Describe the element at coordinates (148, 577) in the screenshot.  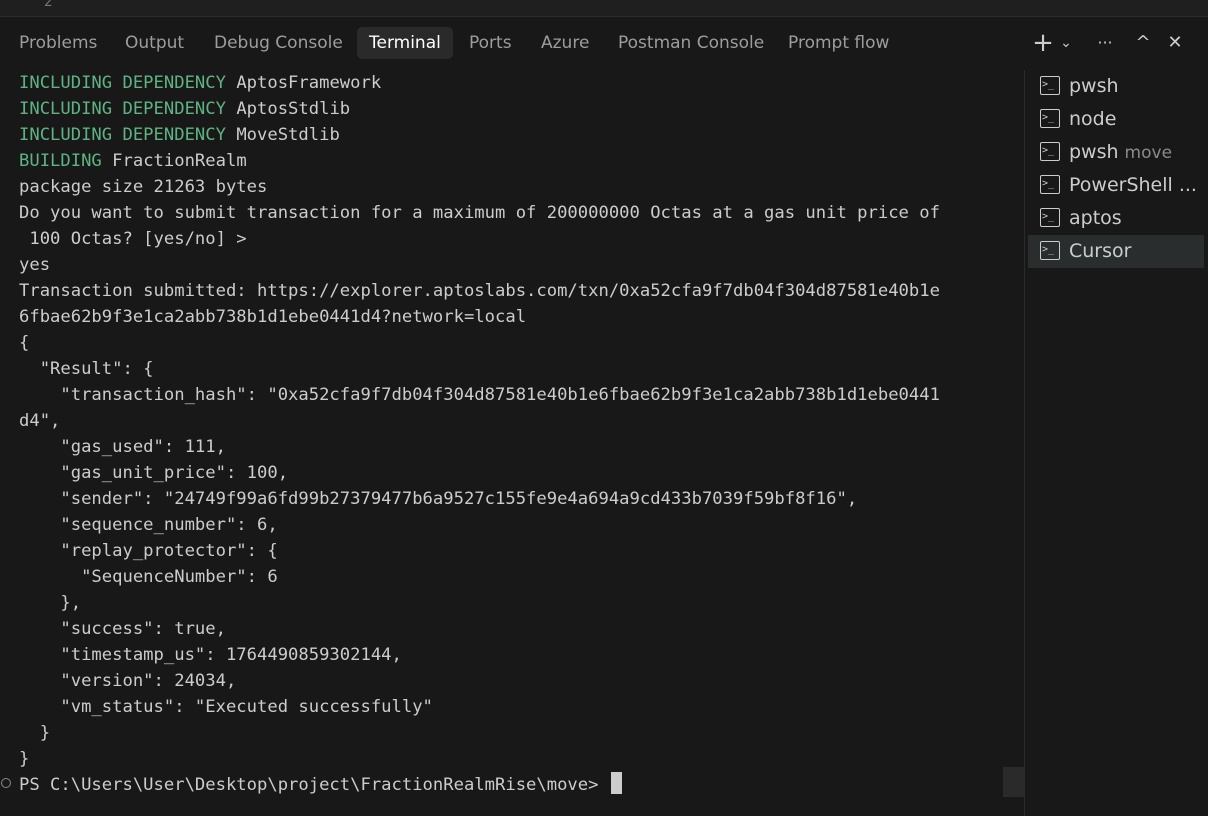
I see `terminal-line: "SequenceNumber": 6` at that location.